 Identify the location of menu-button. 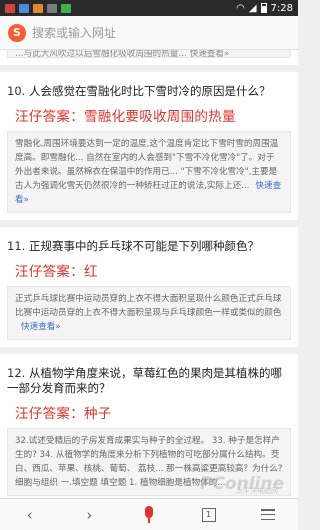
(268, 515).